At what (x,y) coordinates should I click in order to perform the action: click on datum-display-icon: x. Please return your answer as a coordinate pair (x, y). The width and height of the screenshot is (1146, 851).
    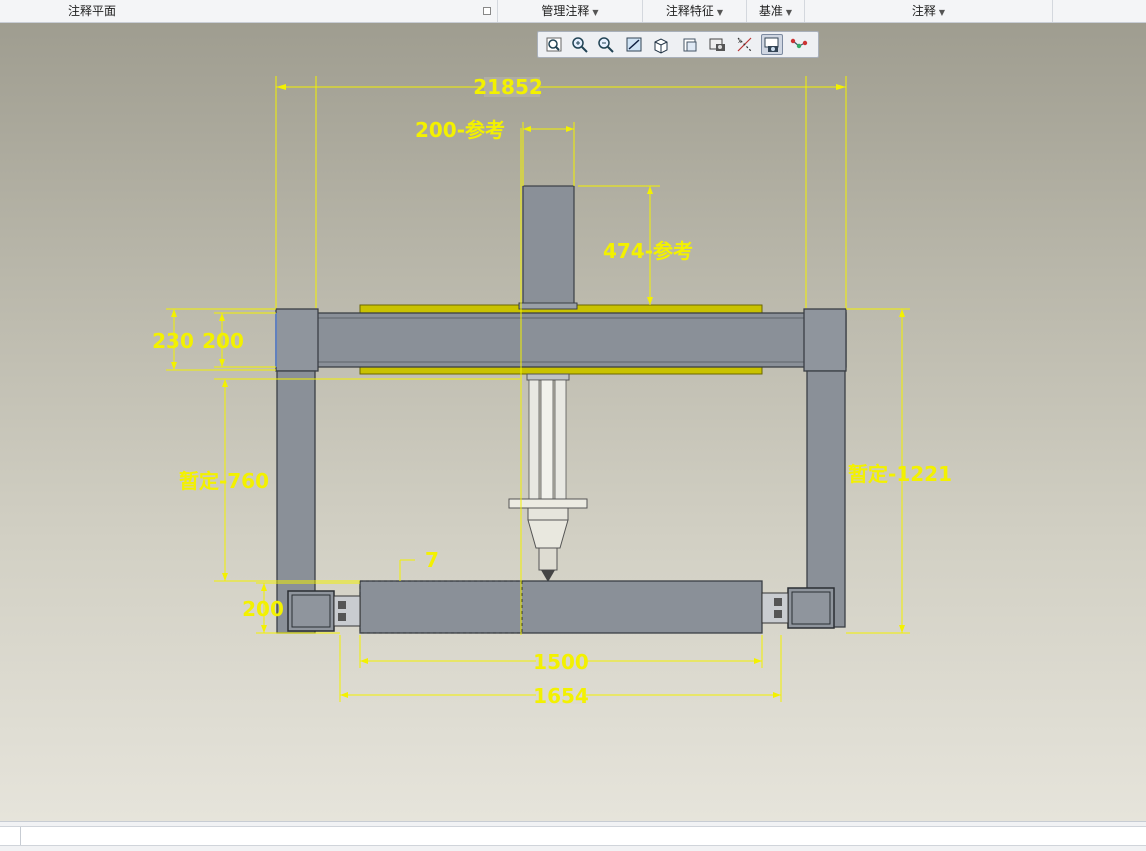
    Looking at the image, I should click on (744, 44).